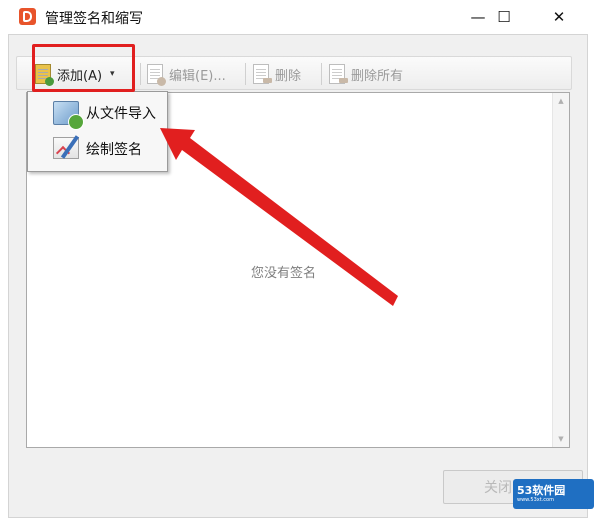  Describe the element at coordinates (279, 217) in the screenshot. I see `annotation-arrow-icon` at that location.